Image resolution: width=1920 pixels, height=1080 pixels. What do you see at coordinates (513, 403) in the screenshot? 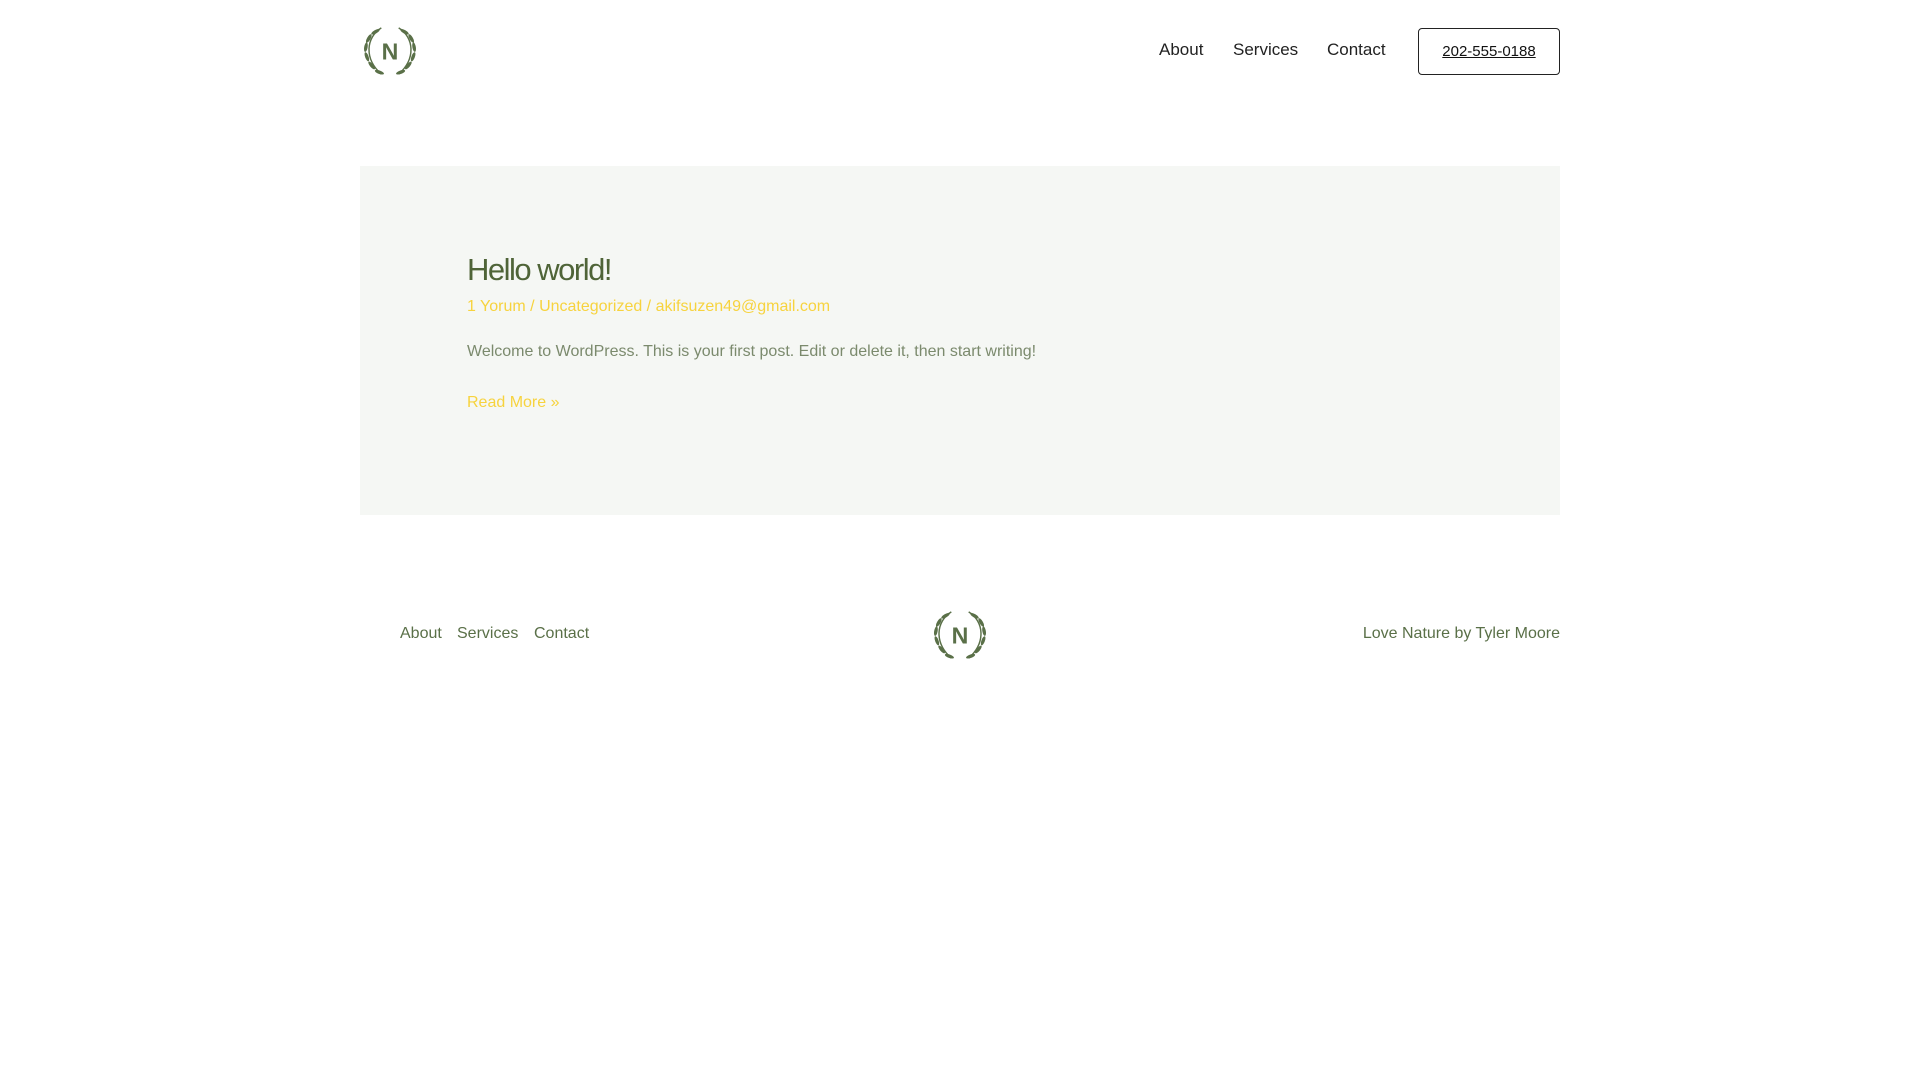
I see `read-more-link: Read More »` at bounding box center [513, 403].